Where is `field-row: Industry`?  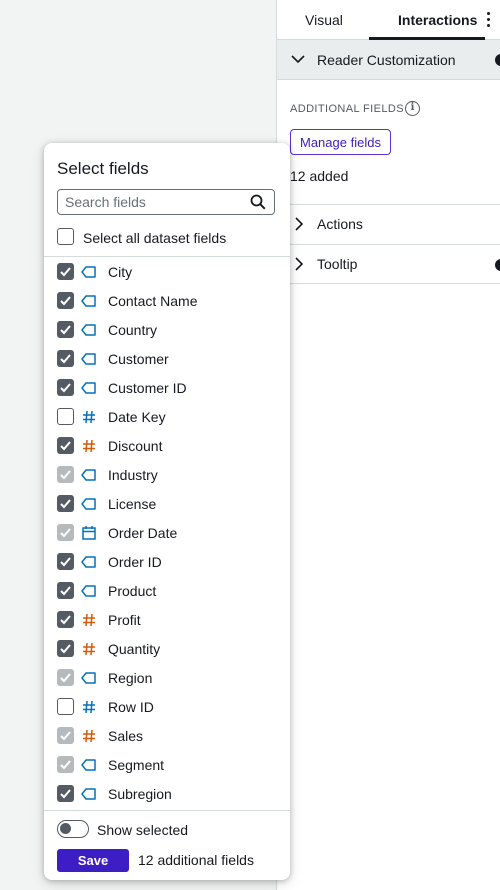
field-row: Industry is located at coordinates (167, 474).